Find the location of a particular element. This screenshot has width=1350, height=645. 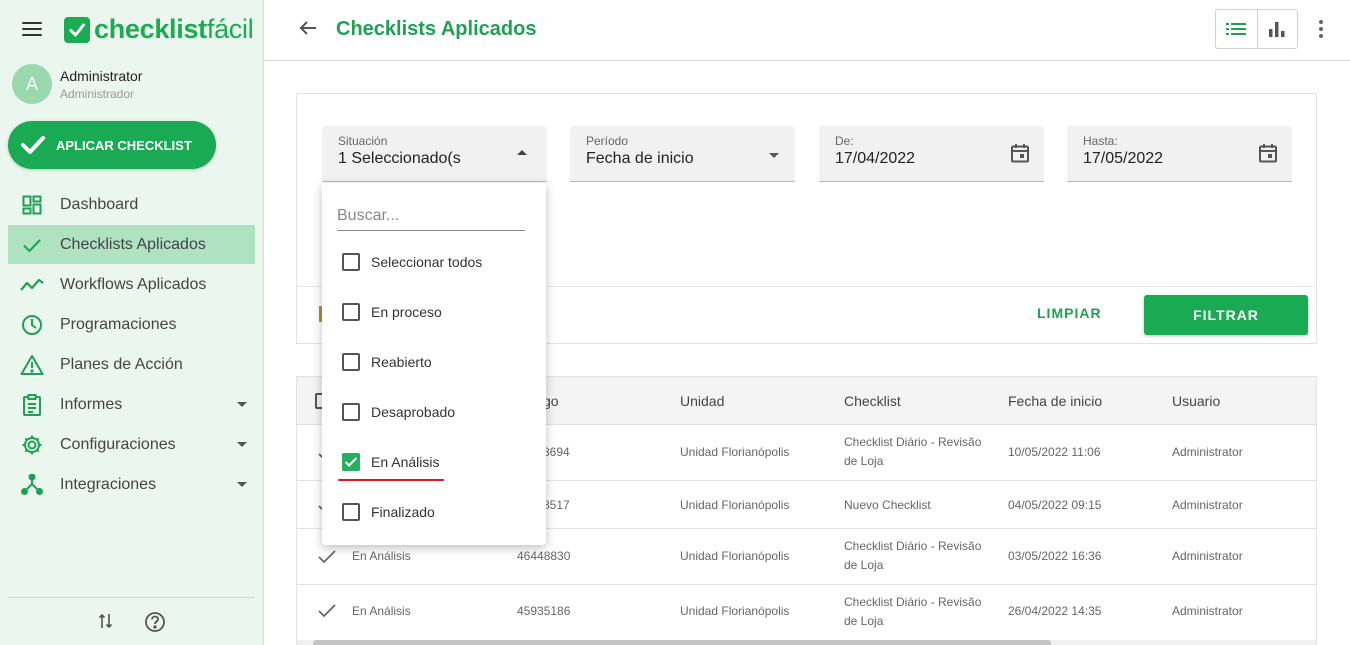

help-icon is located at coordinates (155, 624).